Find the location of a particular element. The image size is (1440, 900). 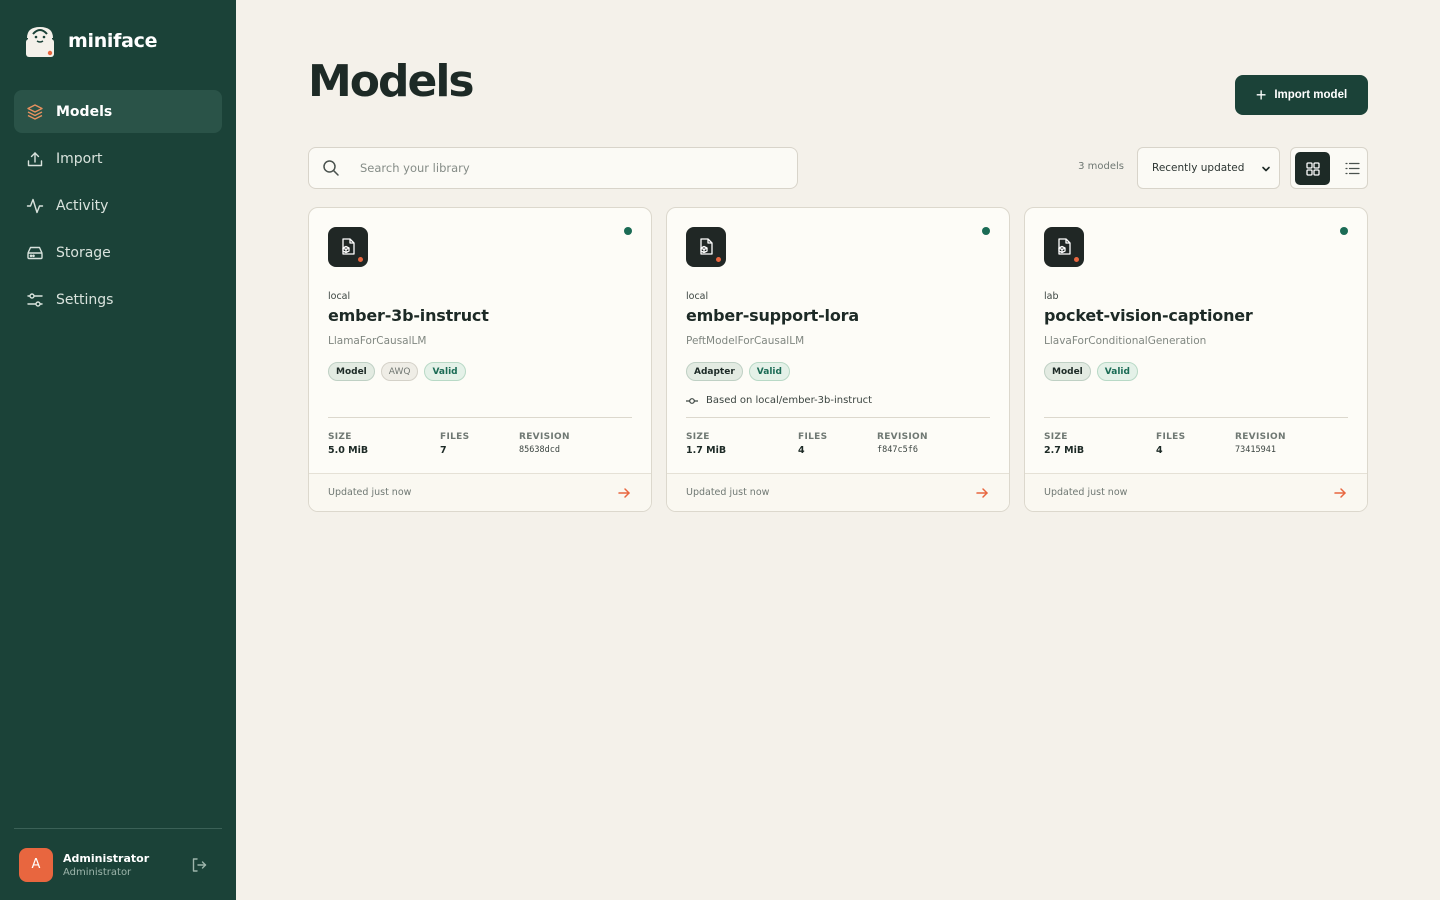

base-model-link: Based on local/ember-3b-instruct is located at coordinates (779, 400).